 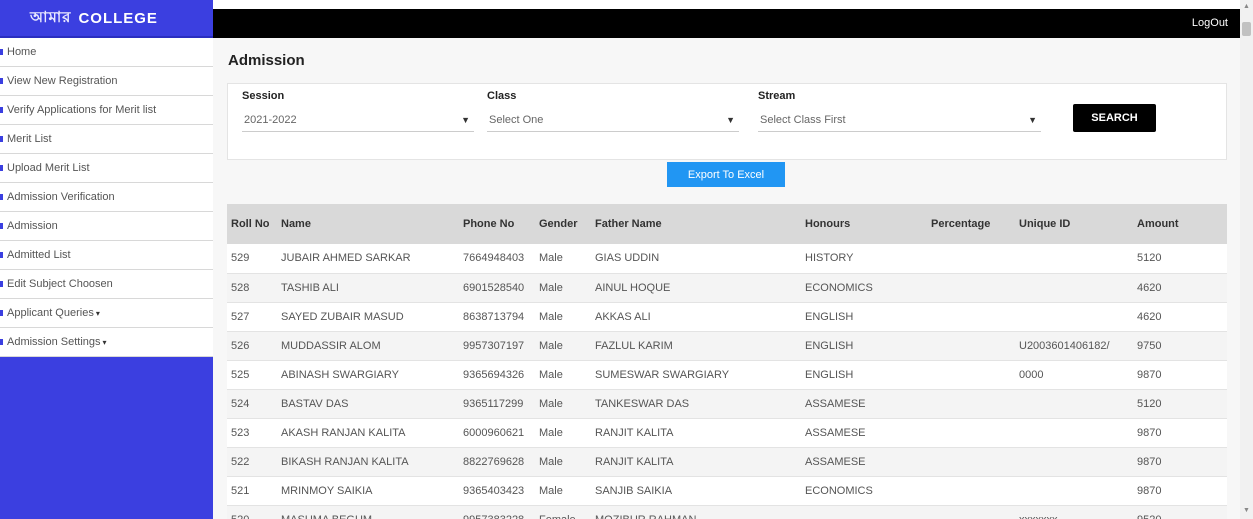 I want to click on sidebar-item-admission: Admission, so click(x=106, y=226).